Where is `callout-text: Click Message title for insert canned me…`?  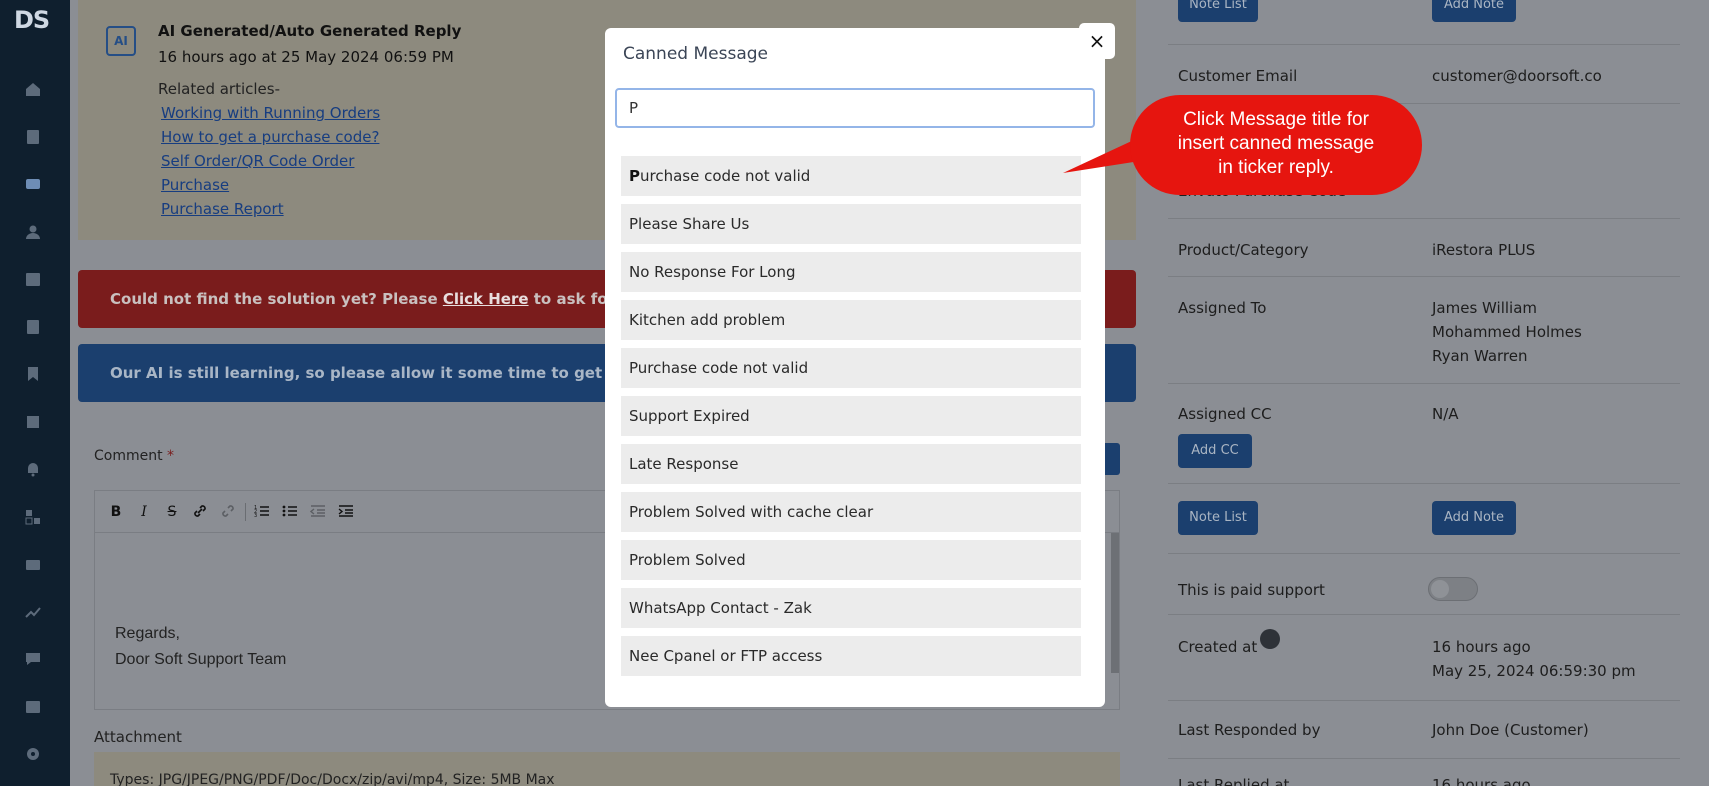
callout-text: Click Message title for insert canned me… is located at coordinates (1276, 143).